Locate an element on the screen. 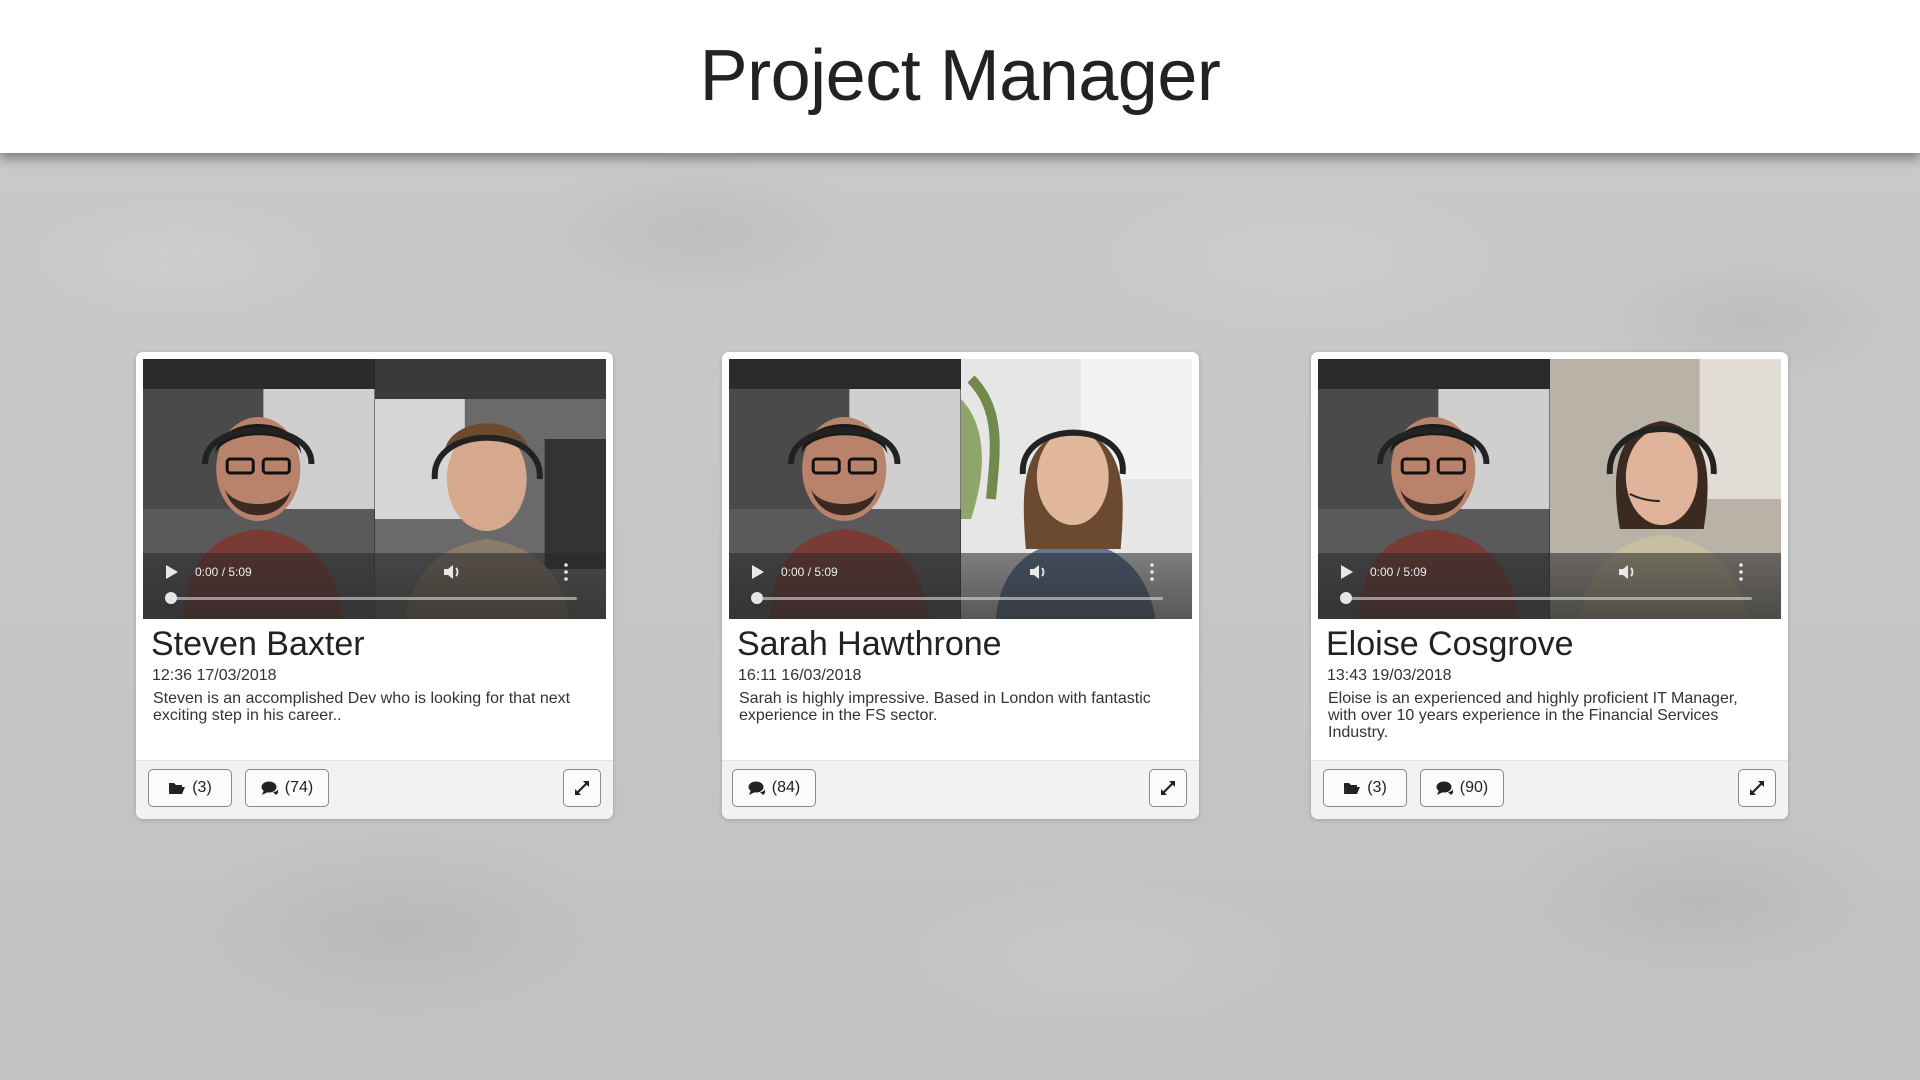 This screenshot has width=1920, height=1080. candidate-timestamp: 12:36 17/03/2018 is located at coordinates (214, 675).